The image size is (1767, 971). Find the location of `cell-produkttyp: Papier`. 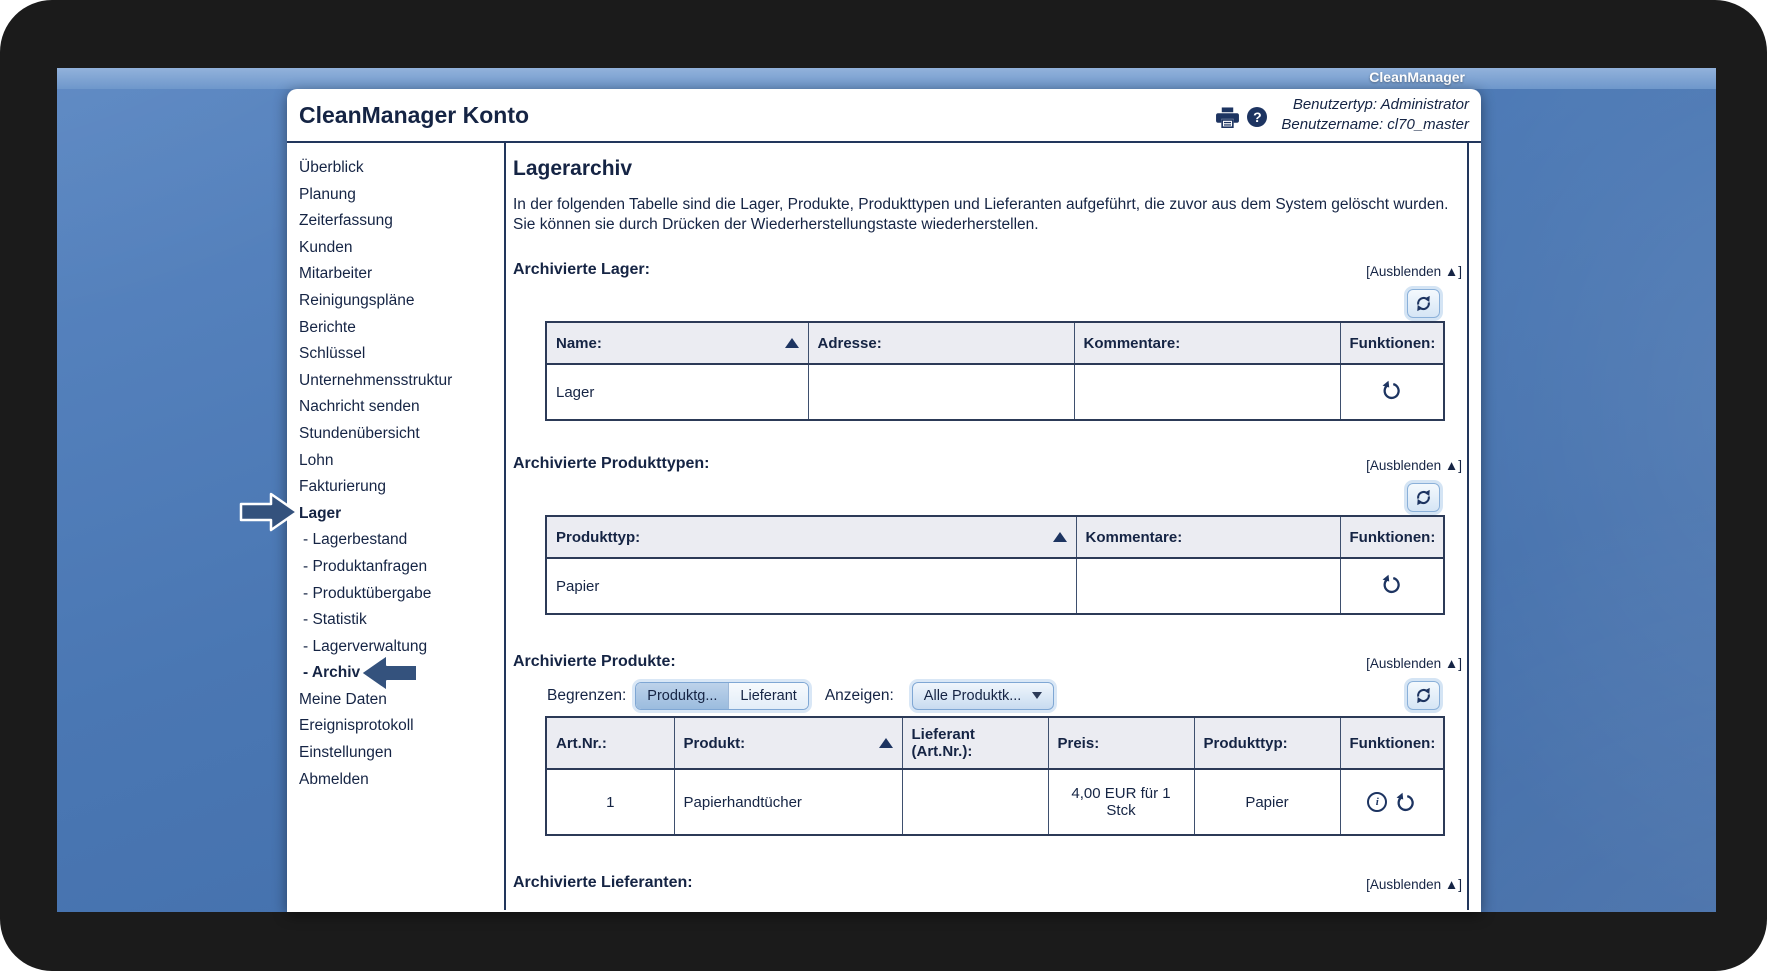

cell-produkttyp: Papier is located at coordinates (811, 586).